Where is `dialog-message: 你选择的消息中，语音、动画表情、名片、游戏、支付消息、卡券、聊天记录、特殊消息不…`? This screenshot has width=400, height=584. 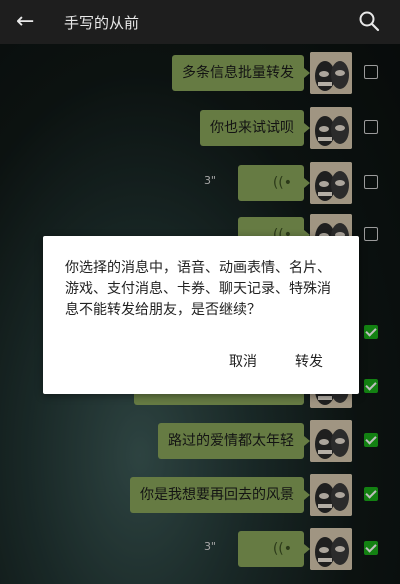 dialog-message: 你选择的消息中，语音、动画表情、名片、游戏、支付消息、卡券、聊天记录、特殊消息不… is located at coordinates (198, 289).